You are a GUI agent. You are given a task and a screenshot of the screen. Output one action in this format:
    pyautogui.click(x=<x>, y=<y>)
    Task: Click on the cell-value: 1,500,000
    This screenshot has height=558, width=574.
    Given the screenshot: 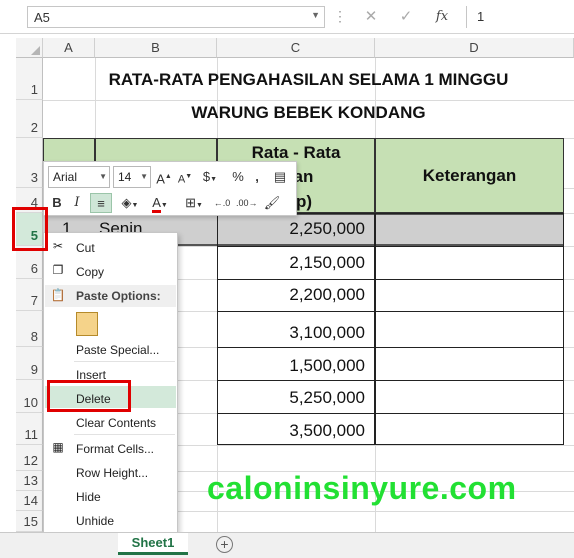 What is the action you would take?
    pyautogui.click(x=291, y=366)
    